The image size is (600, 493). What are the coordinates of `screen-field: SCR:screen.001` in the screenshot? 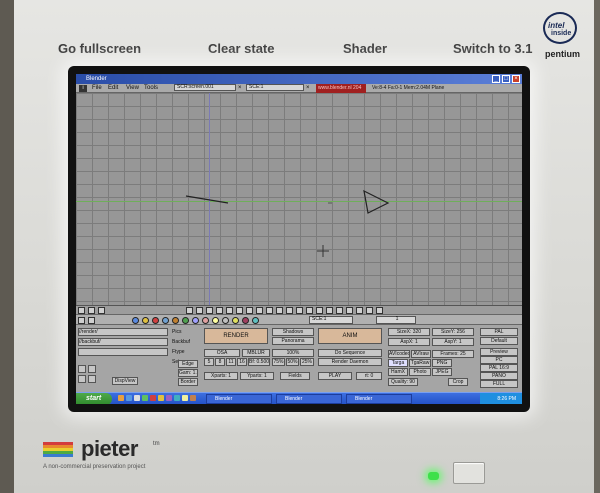 It's located at (205, 87).